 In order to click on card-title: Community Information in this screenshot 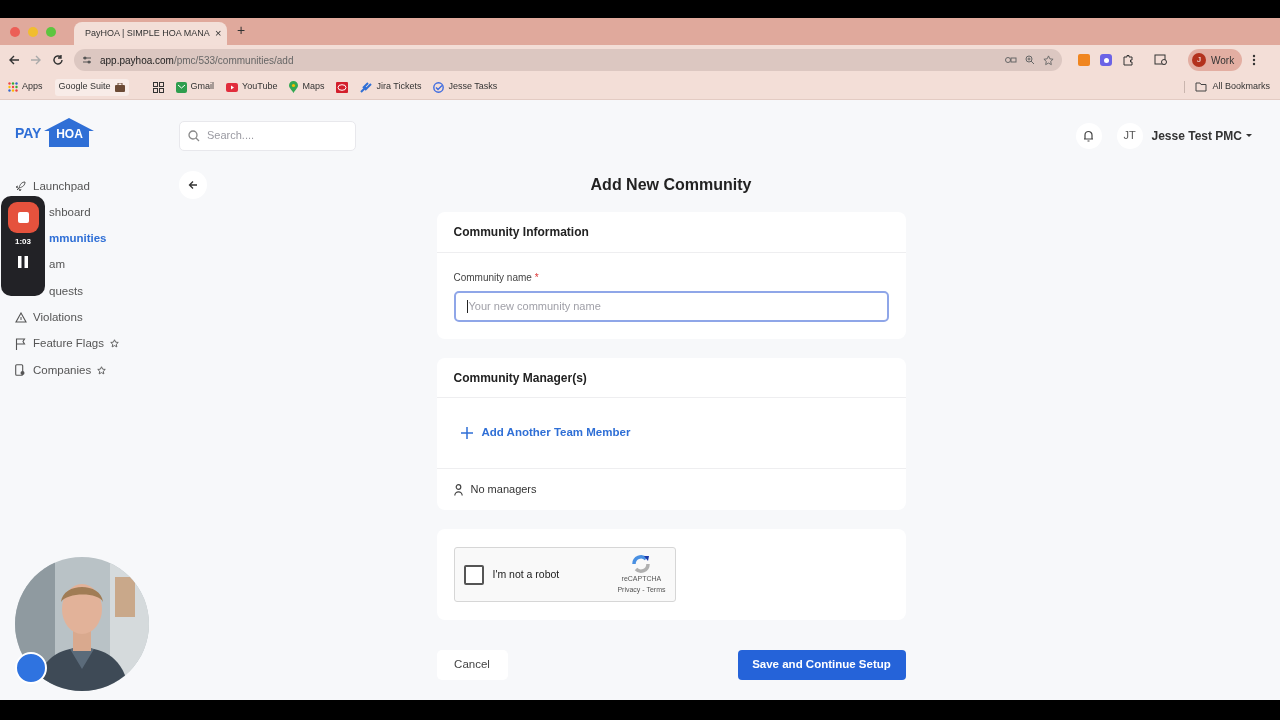, I will do `click(521, 232)`.